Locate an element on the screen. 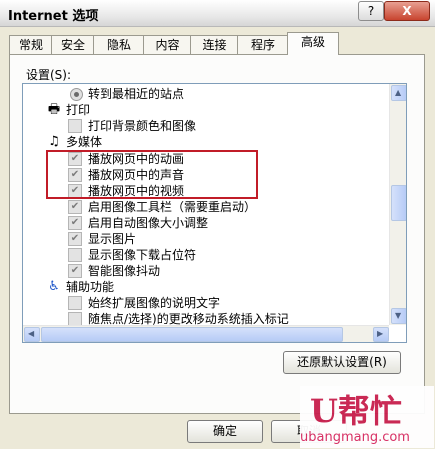 The width and height of the screenshot is (435, 449). chevron-left-icon: ◀ is located at coordinates (31, 333).